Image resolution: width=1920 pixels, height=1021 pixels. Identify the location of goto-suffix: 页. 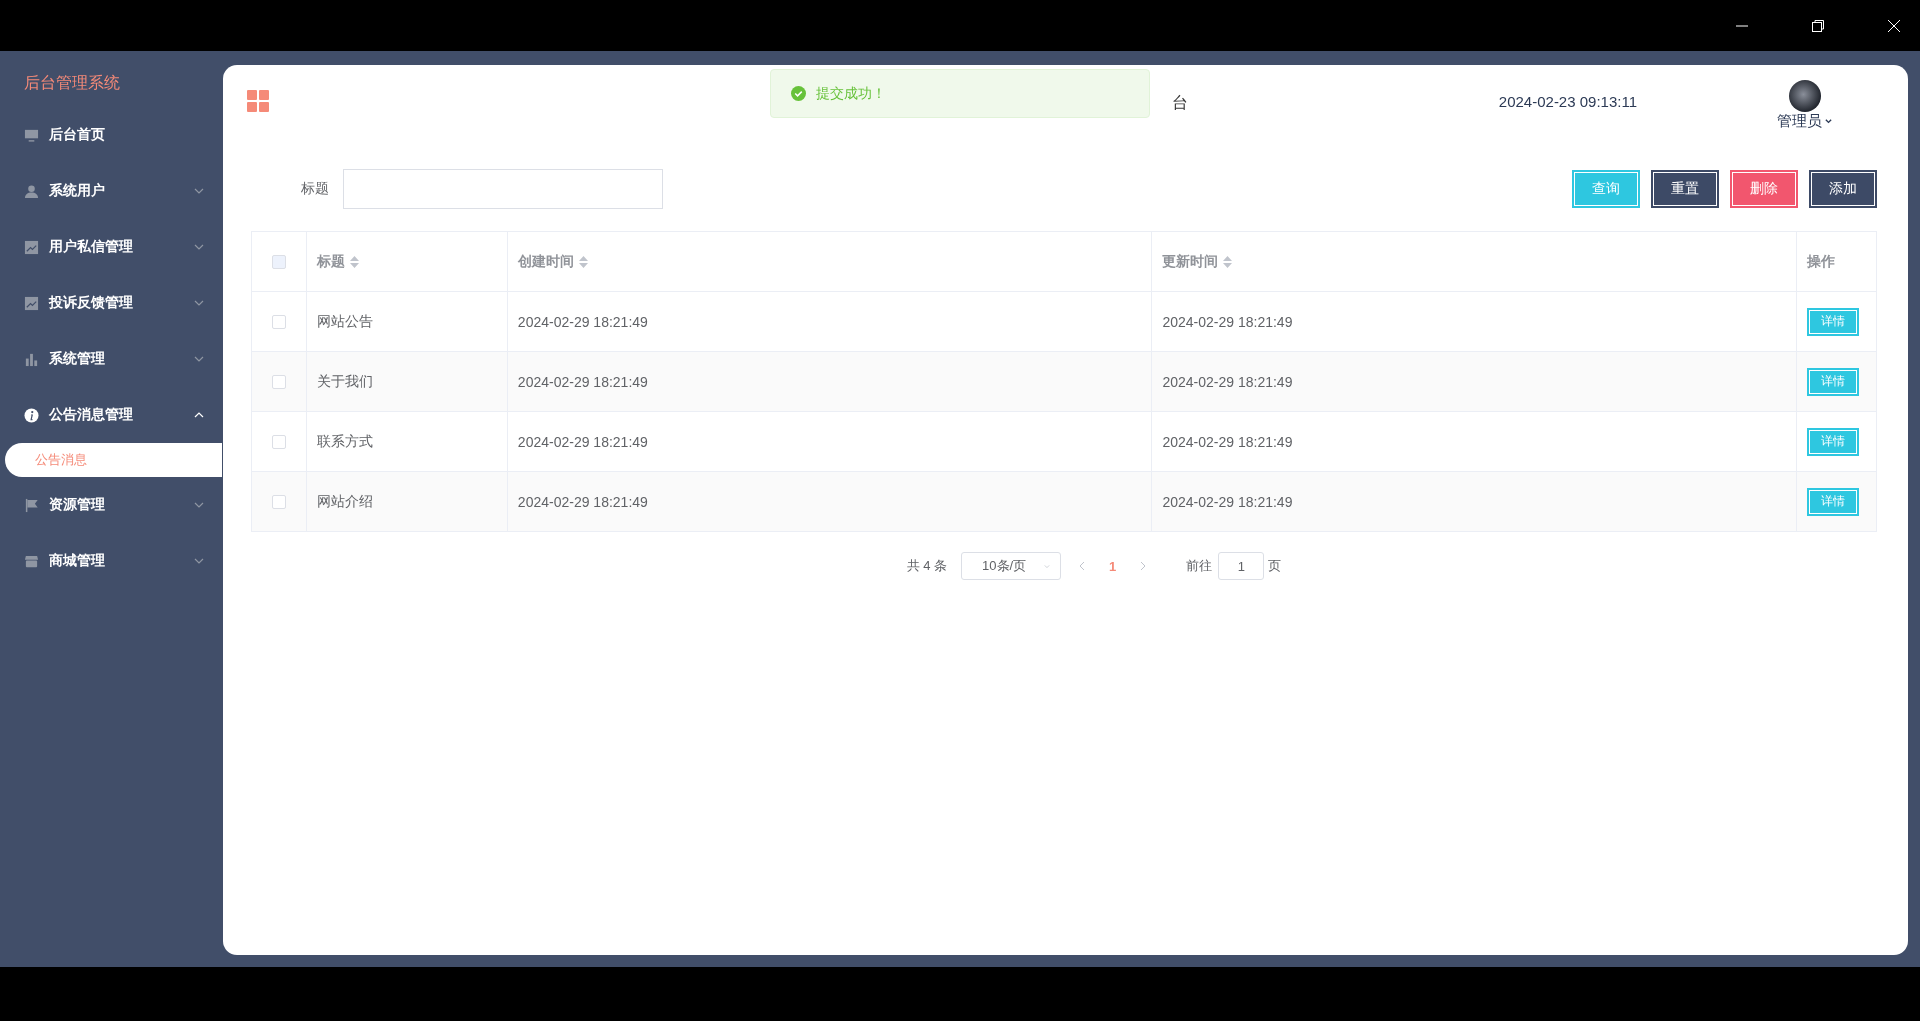
(1275, 566).